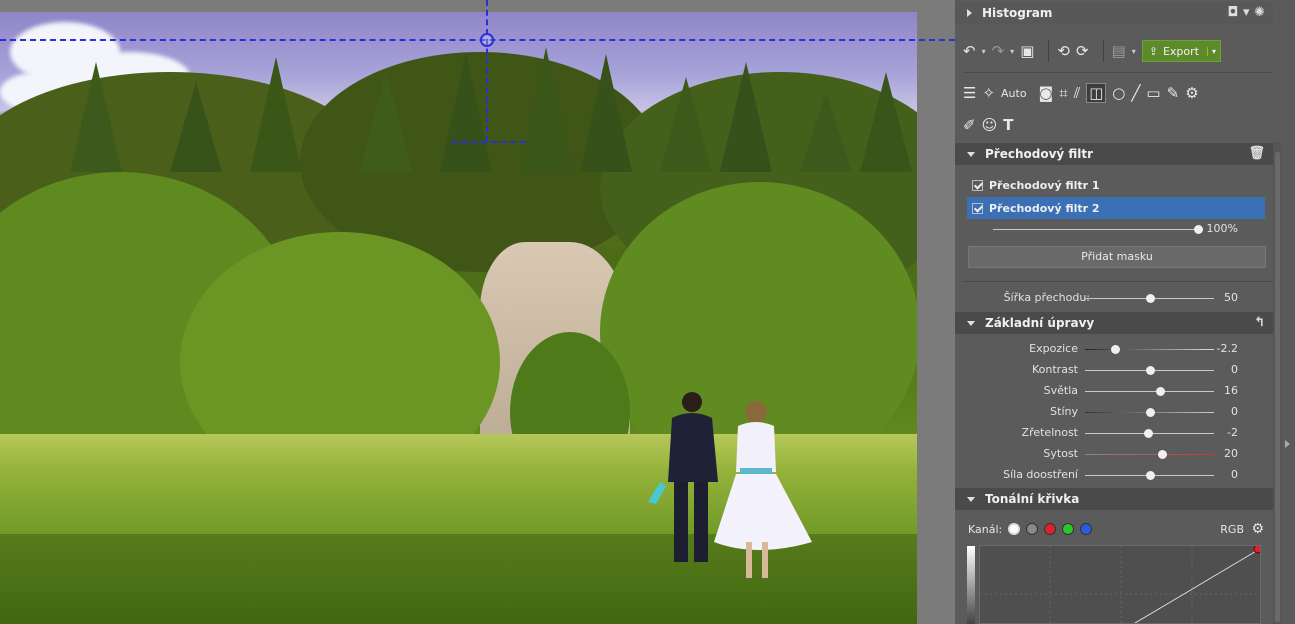 The height and width of the screenshot is (624, 1295). Describe the element at coordinates (1191, 93) in the screenshot. I see `settings-gear-icon: ⚙` at that location.